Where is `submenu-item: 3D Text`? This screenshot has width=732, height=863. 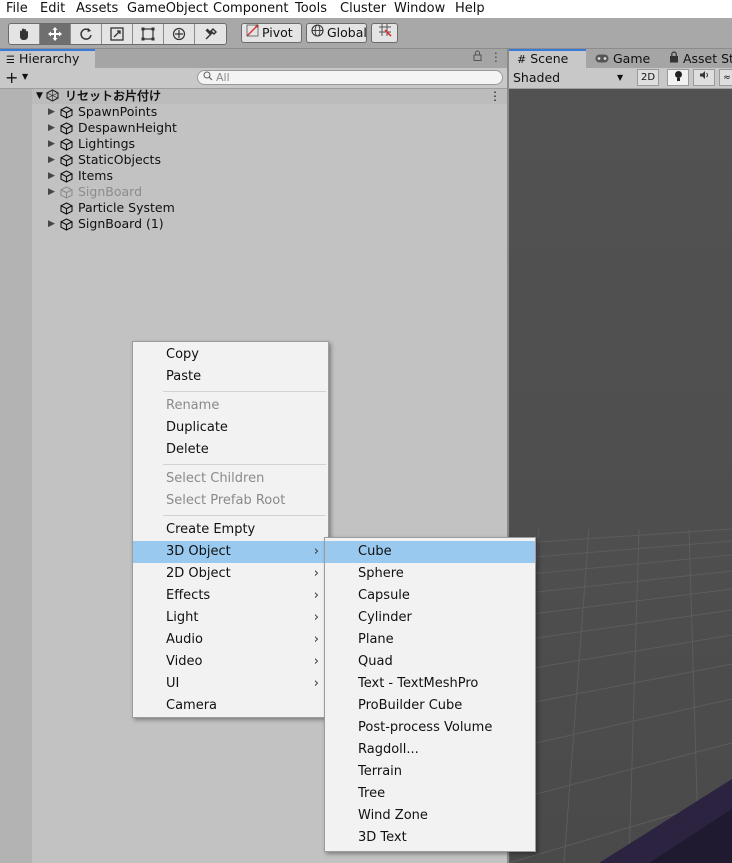
submenu-item: 3D Text is located at coordinates (430, 838).